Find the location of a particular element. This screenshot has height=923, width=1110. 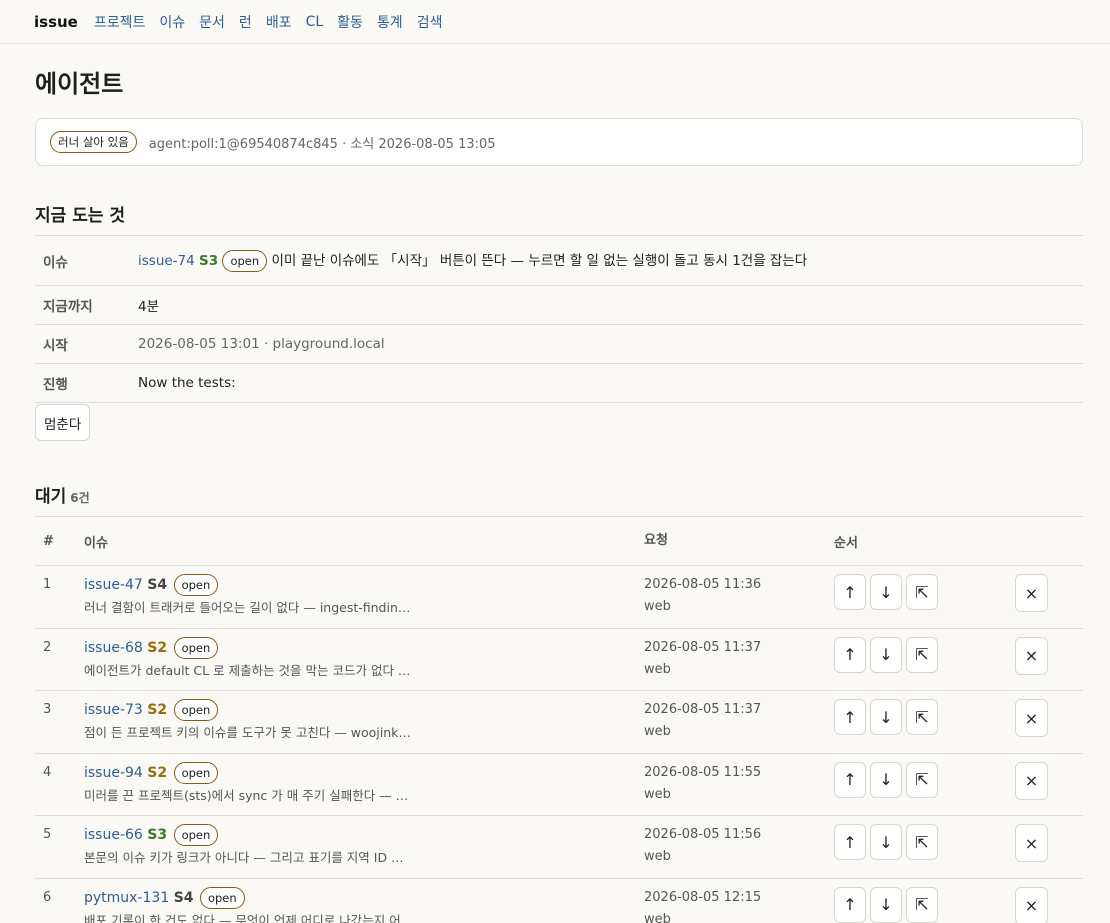

top-nav: issue 프로젝트 이슈 문서 런 배포 CL 활동 통계 검색 is located at coordinates (555, 22).